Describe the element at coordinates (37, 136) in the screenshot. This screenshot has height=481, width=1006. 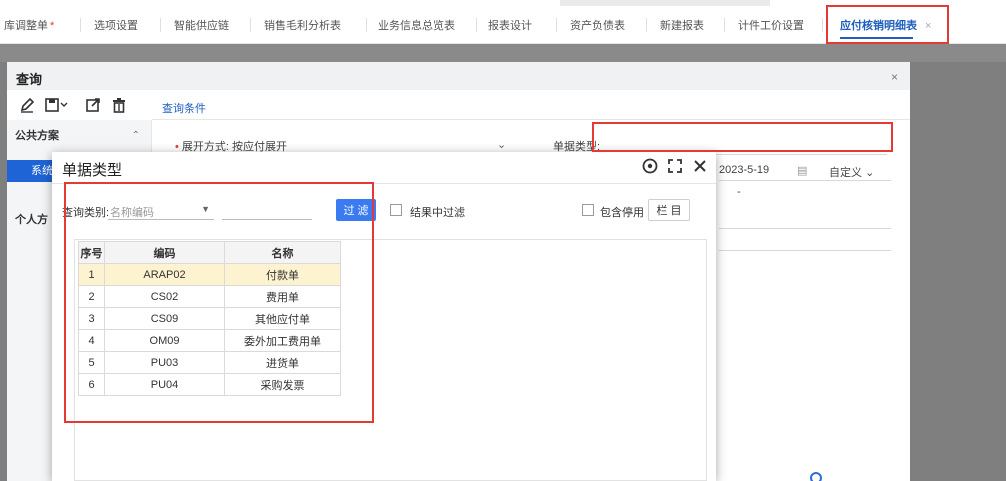
I see `public-scheme-label: 公共方案` at that location.